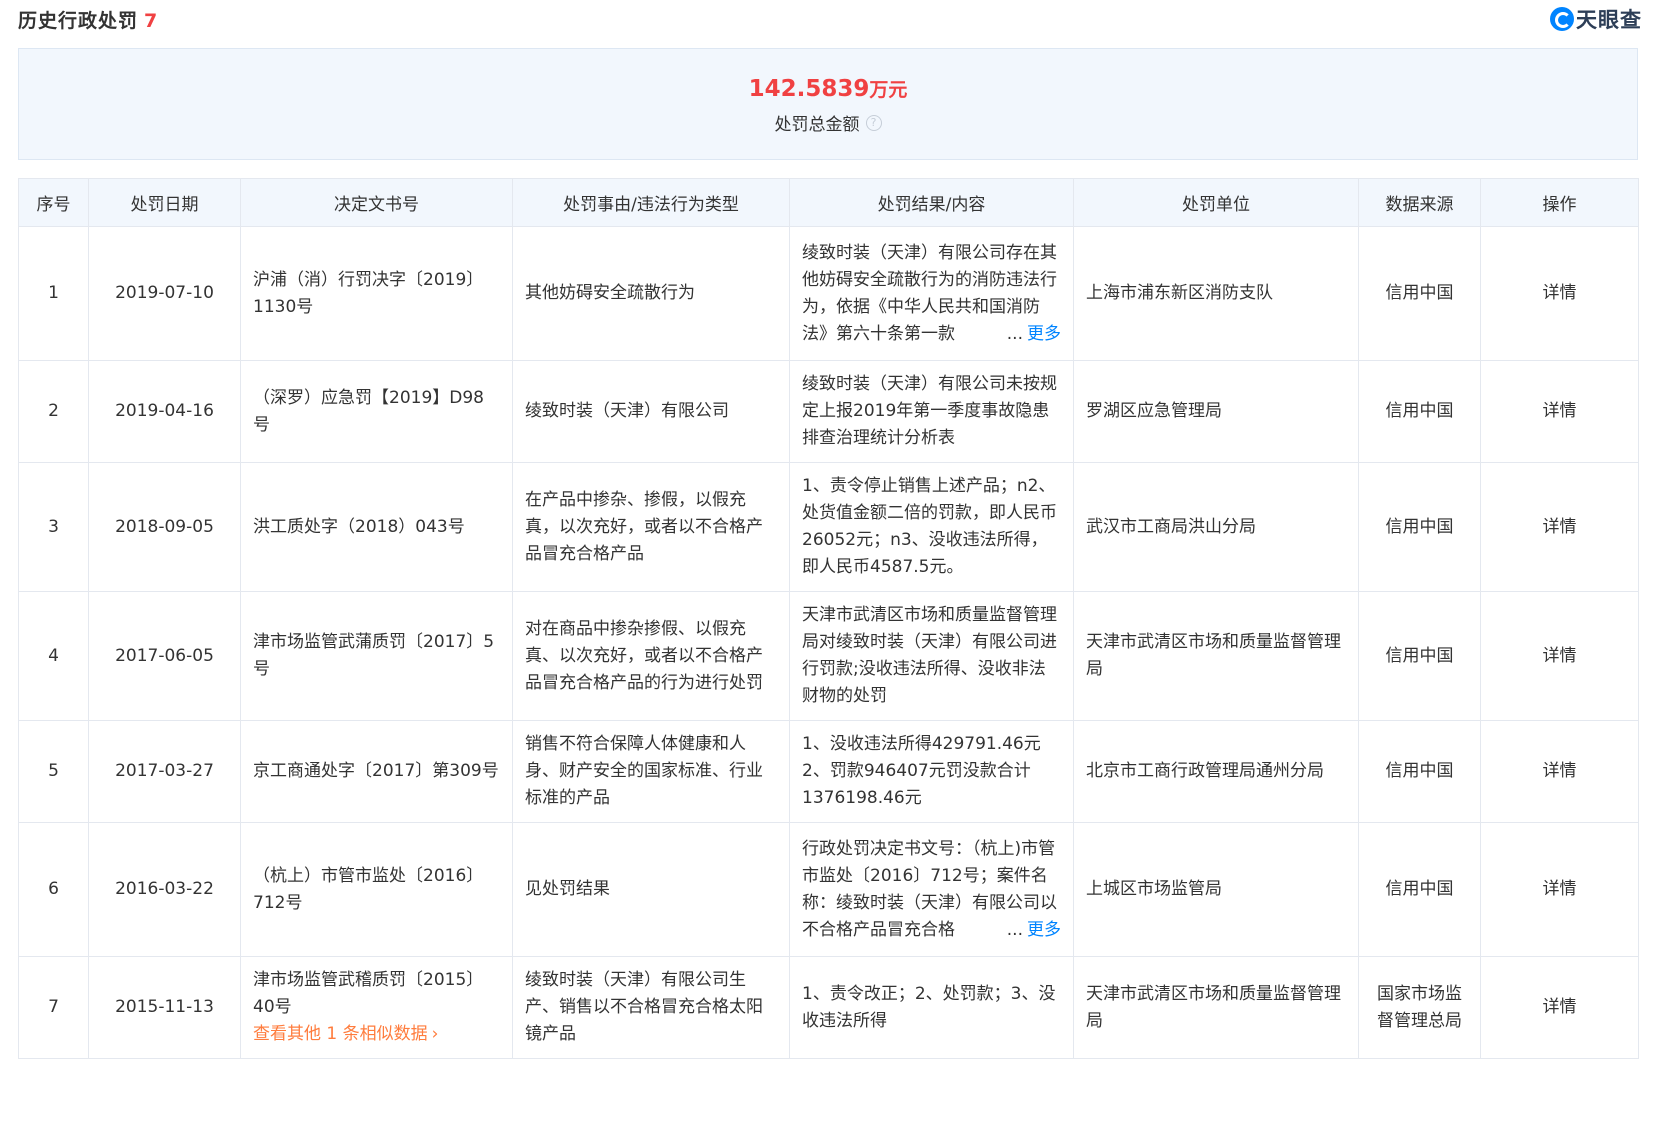 The image size is (1656, 1138). Describe the element at coordinates (376, 411) in the screenshot. I see `row-doc-number: （深罗）应急罚【2019】D98号` at that location.